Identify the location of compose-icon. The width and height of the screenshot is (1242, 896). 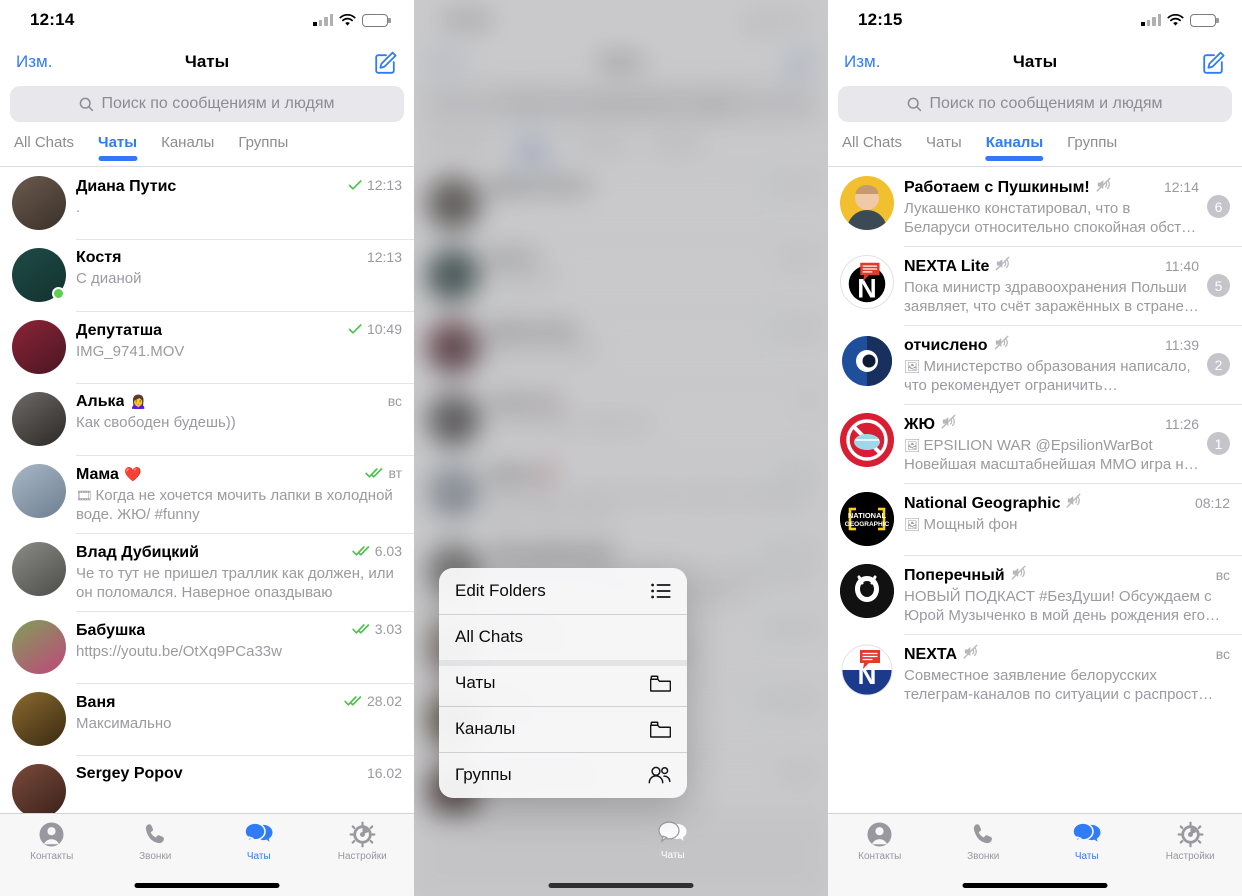
(386, 62).